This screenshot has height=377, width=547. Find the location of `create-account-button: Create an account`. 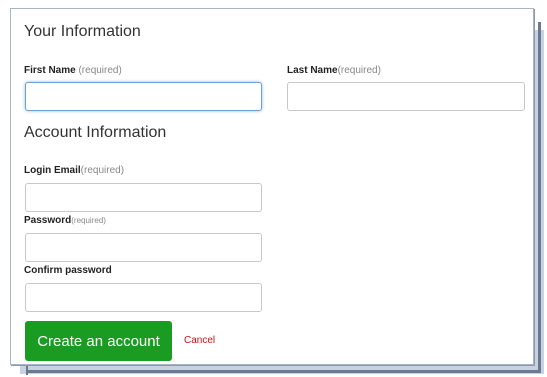

create-account-button: Create an account is located at coordinates (98, 341).